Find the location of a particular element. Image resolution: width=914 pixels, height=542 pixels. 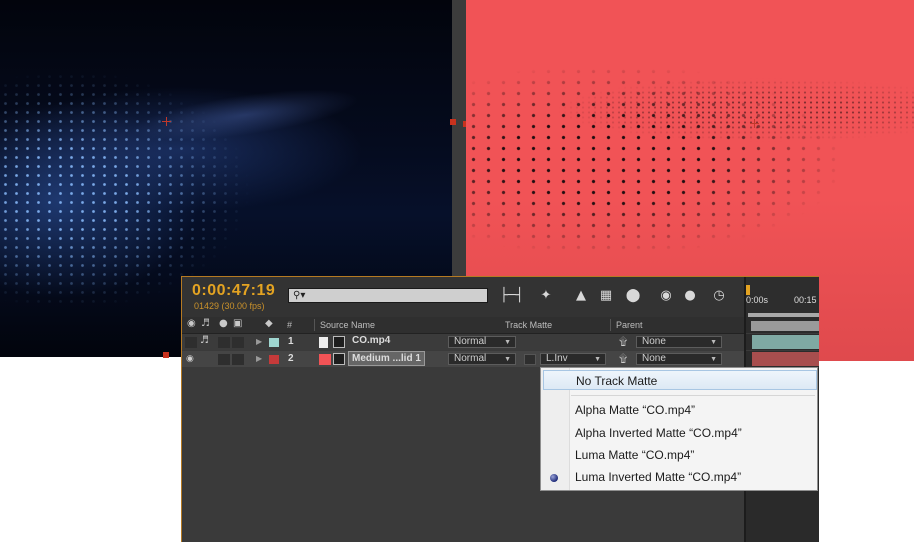

lock-icon: ▣ is located at coordinates (237, 323).